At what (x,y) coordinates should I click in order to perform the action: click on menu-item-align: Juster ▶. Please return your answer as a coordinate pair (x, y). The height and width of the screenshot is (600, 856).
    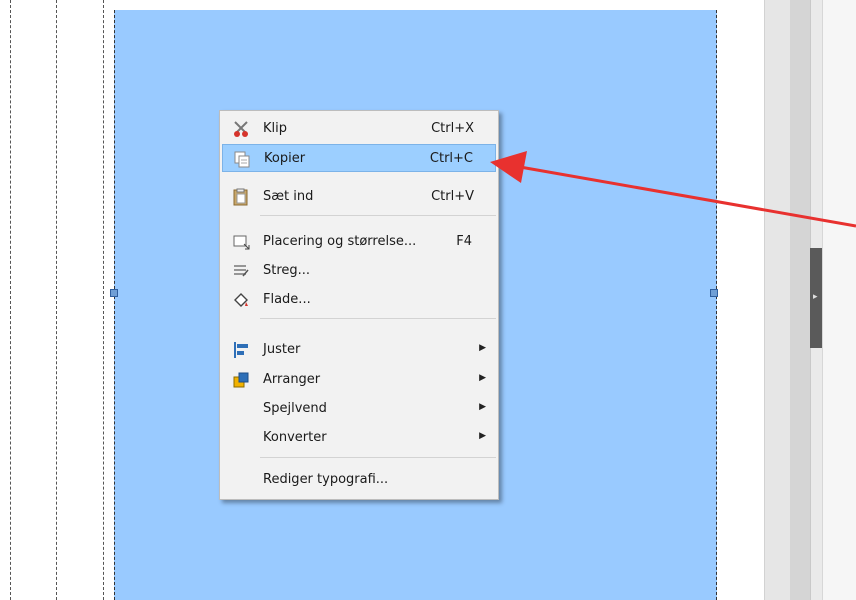
    Looking at the image, I should click on (359, 350).